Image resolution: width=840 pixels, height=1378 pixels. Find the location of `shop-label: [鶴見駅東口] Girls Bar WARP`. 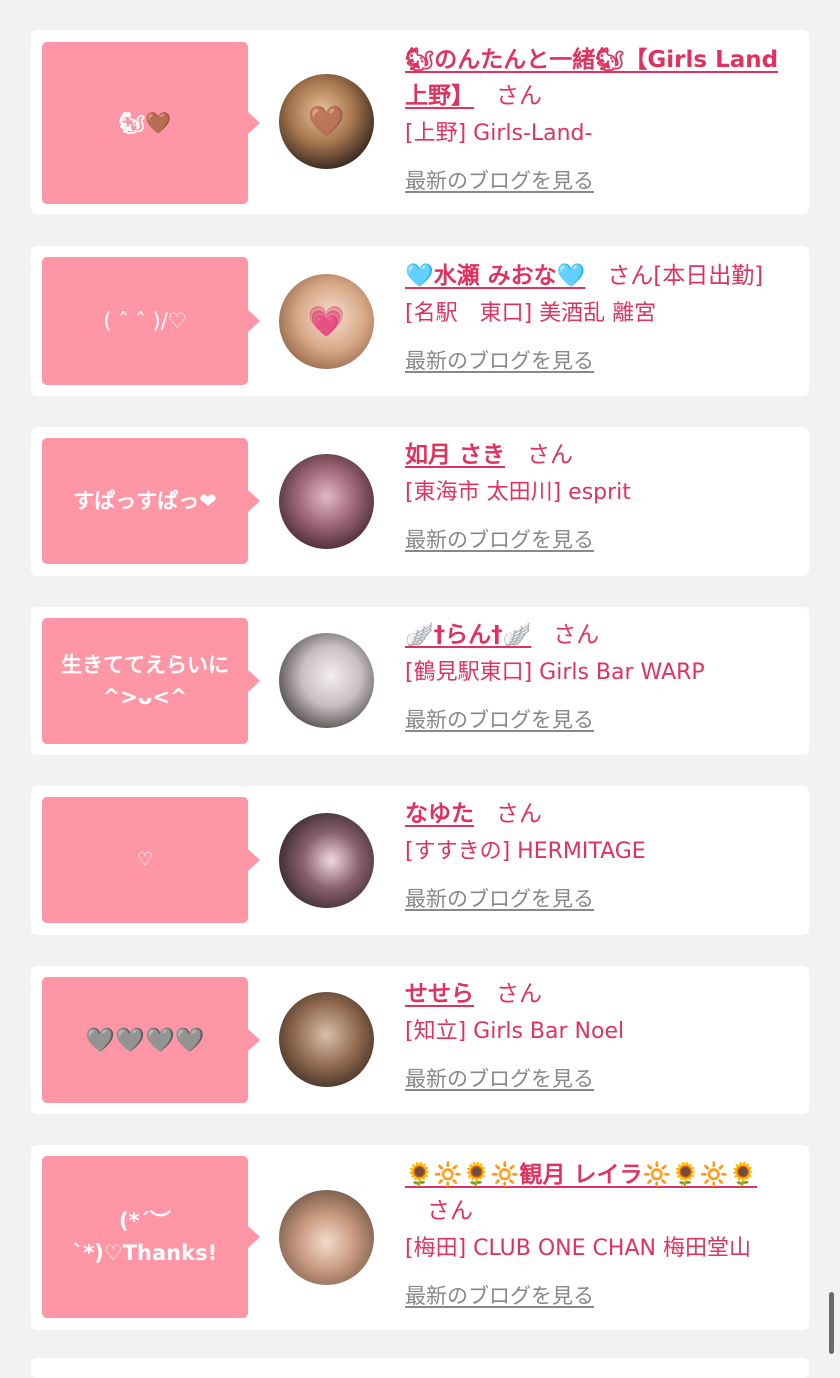

shop-label: [鶴見駅東口] Girls Bar WARP is located at coordinates (555, 672).